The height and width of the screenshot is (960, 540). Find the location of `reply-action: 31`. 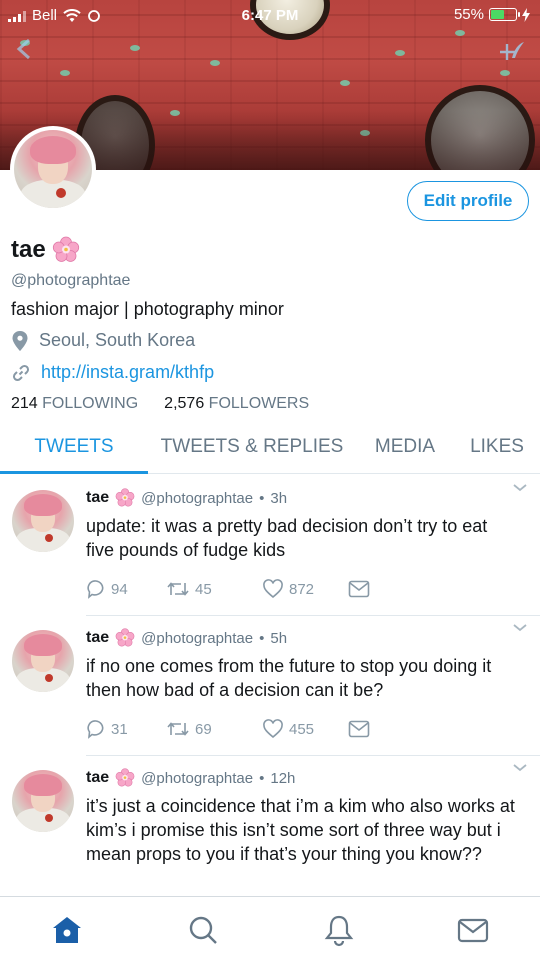

reply-action: 31 is located at coordinates (126, 729).